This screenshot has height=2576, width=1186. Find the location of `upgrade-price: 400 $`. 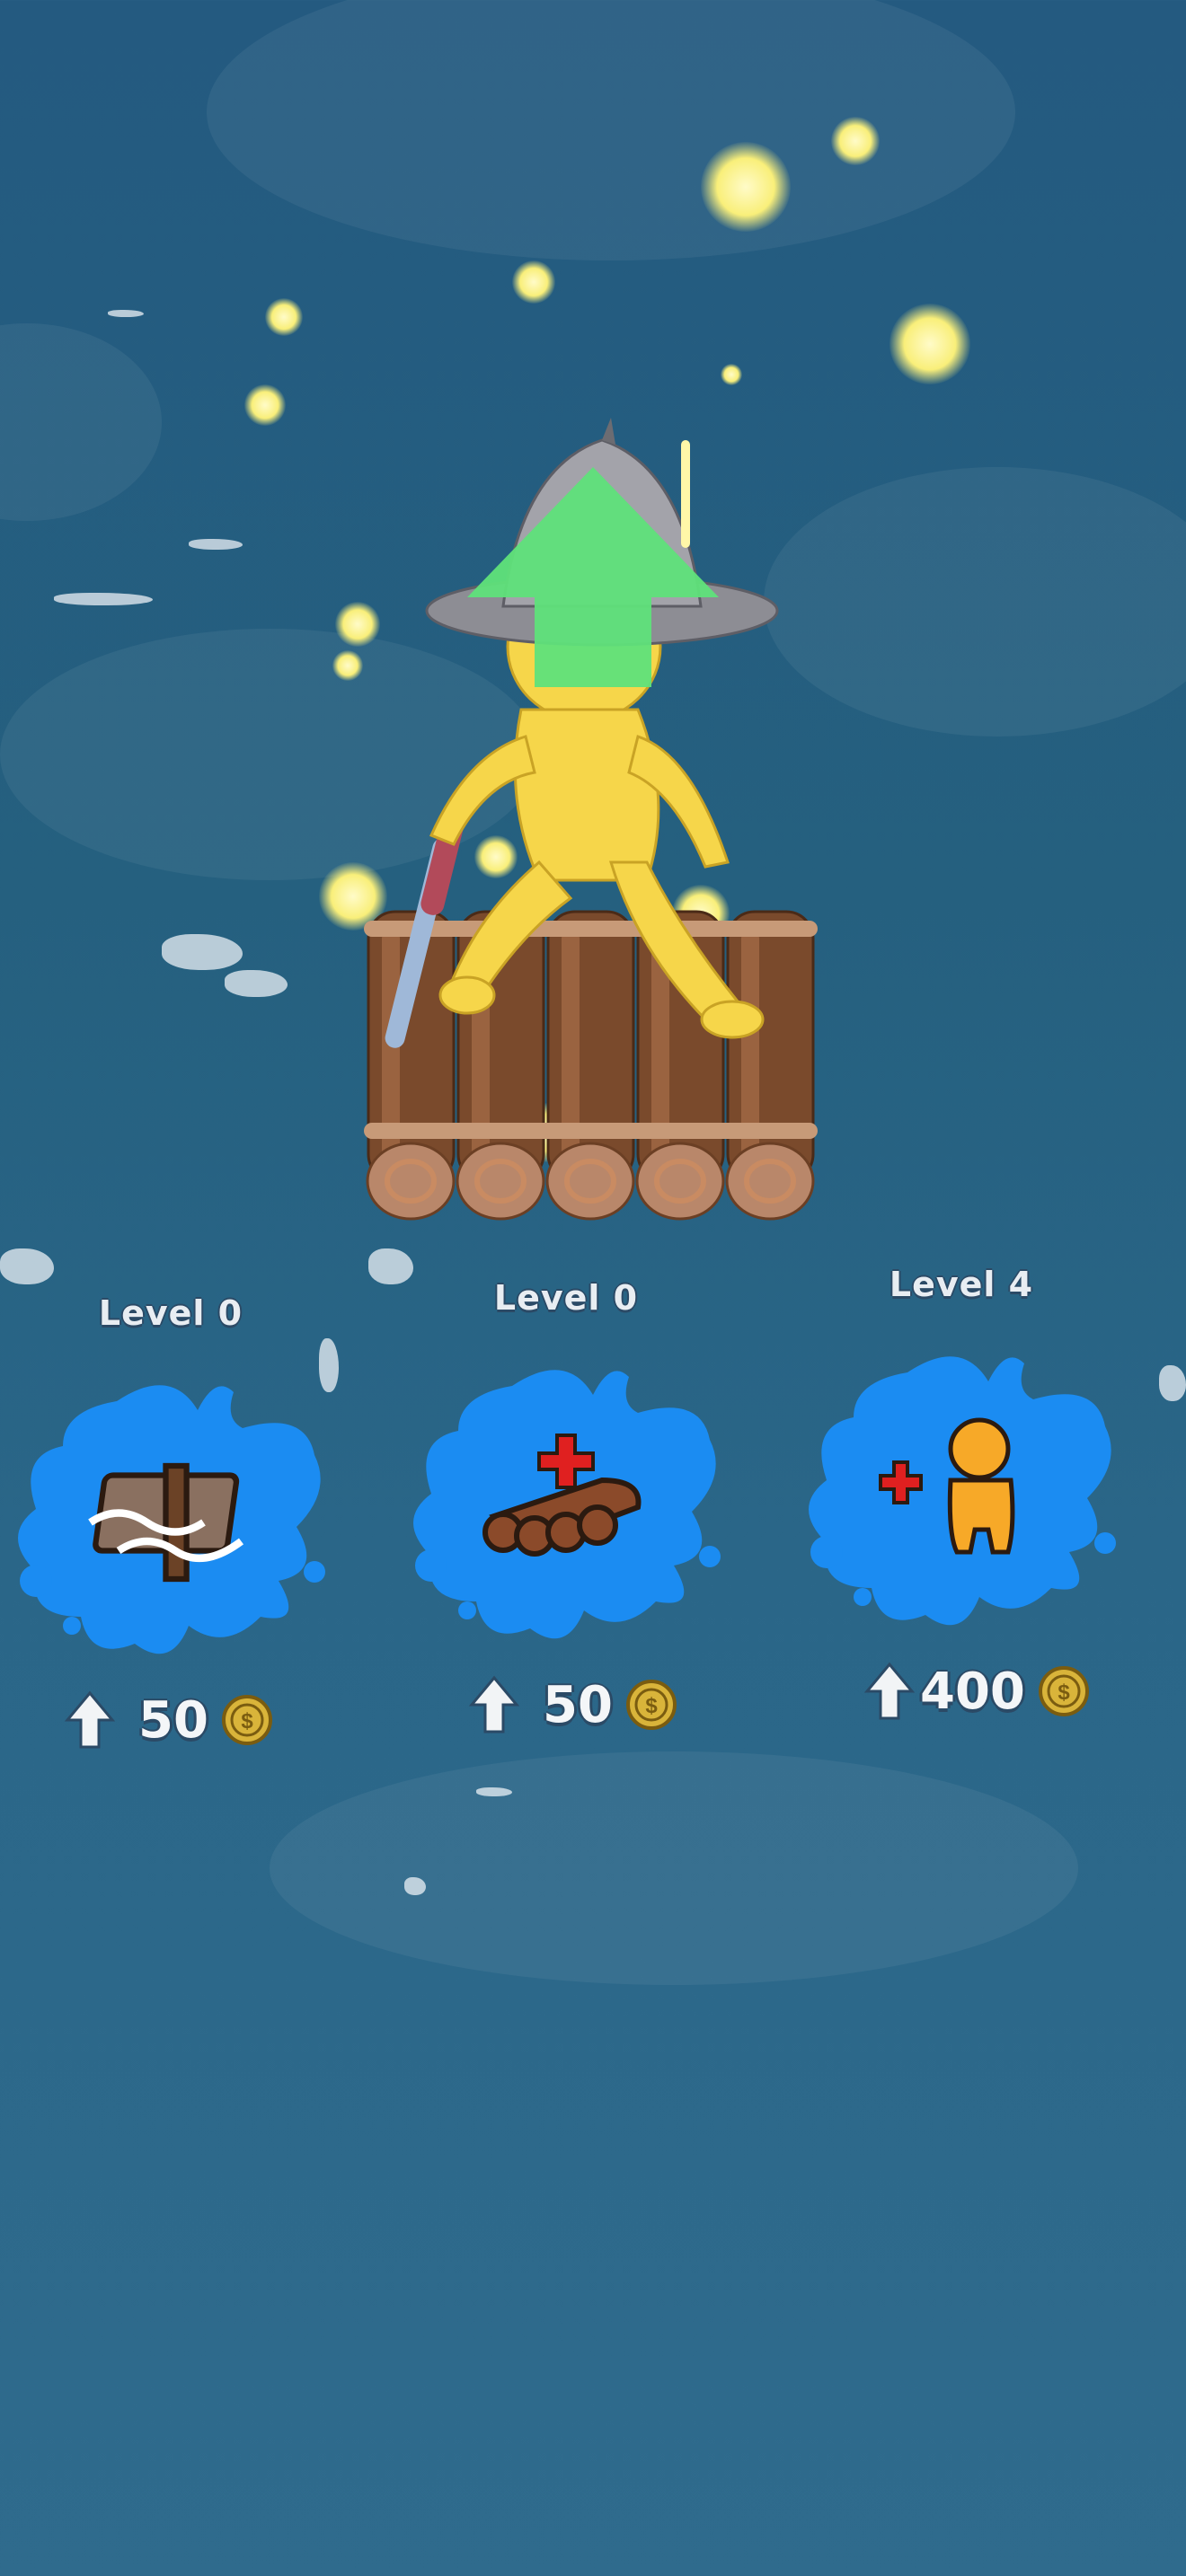

upgrade-price: 400 $ is located at coordinates (1006, 1691).